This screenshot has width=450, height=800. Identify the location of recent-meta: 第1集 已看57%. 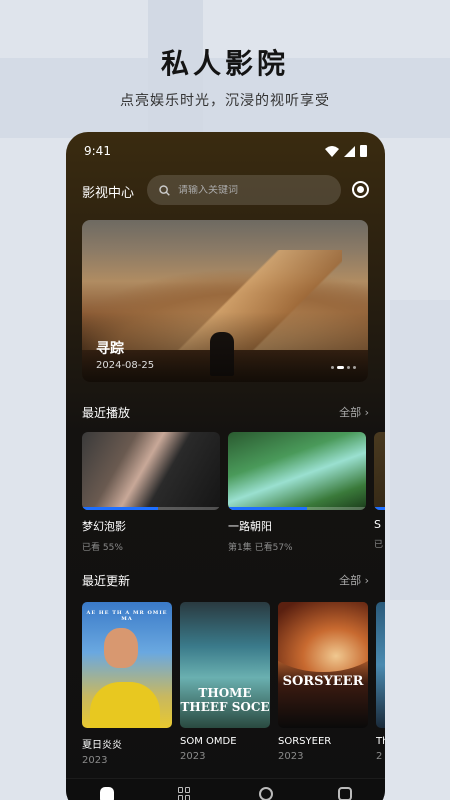
(260, 548).